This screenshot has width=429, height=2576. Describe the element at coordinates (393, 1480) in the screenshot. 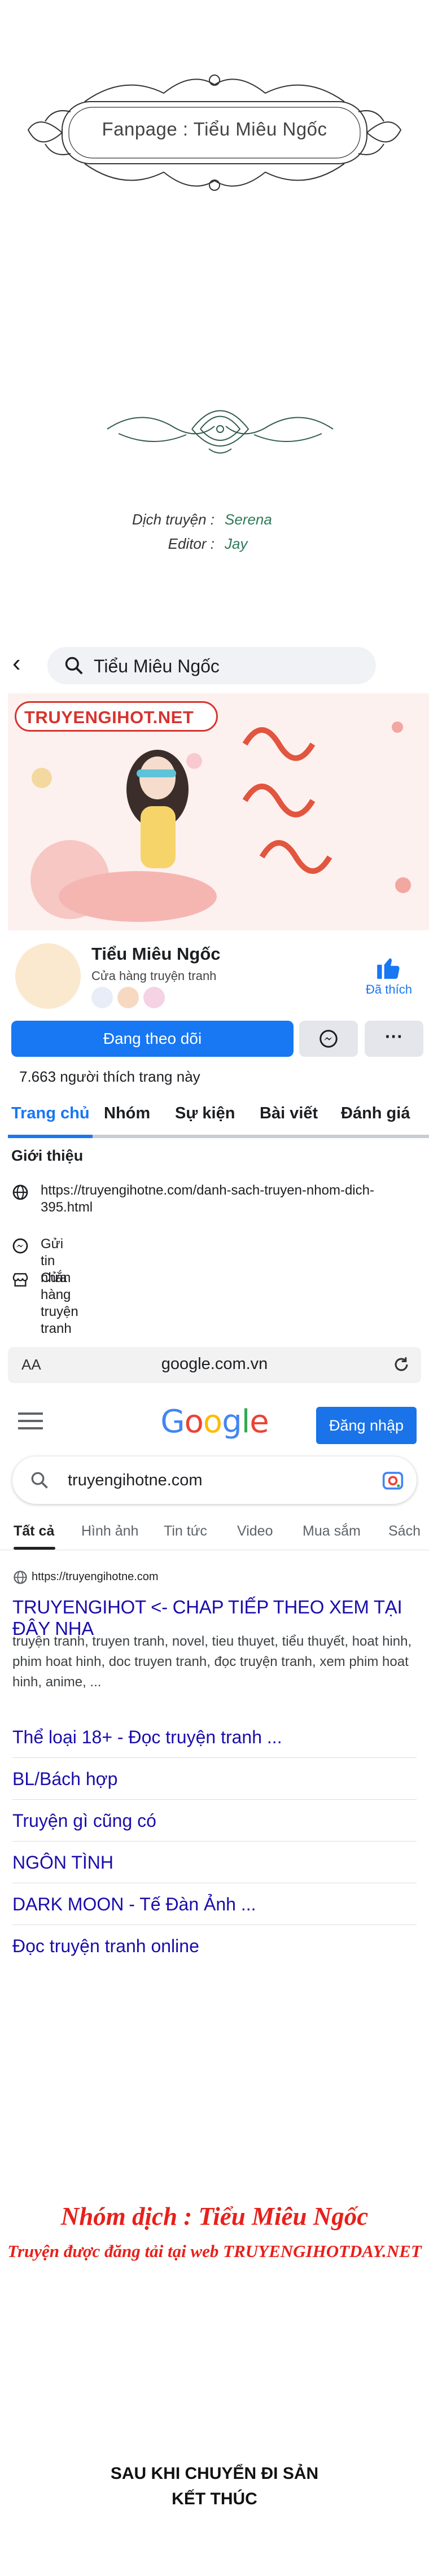

I see `google-lens-icon` at that location.